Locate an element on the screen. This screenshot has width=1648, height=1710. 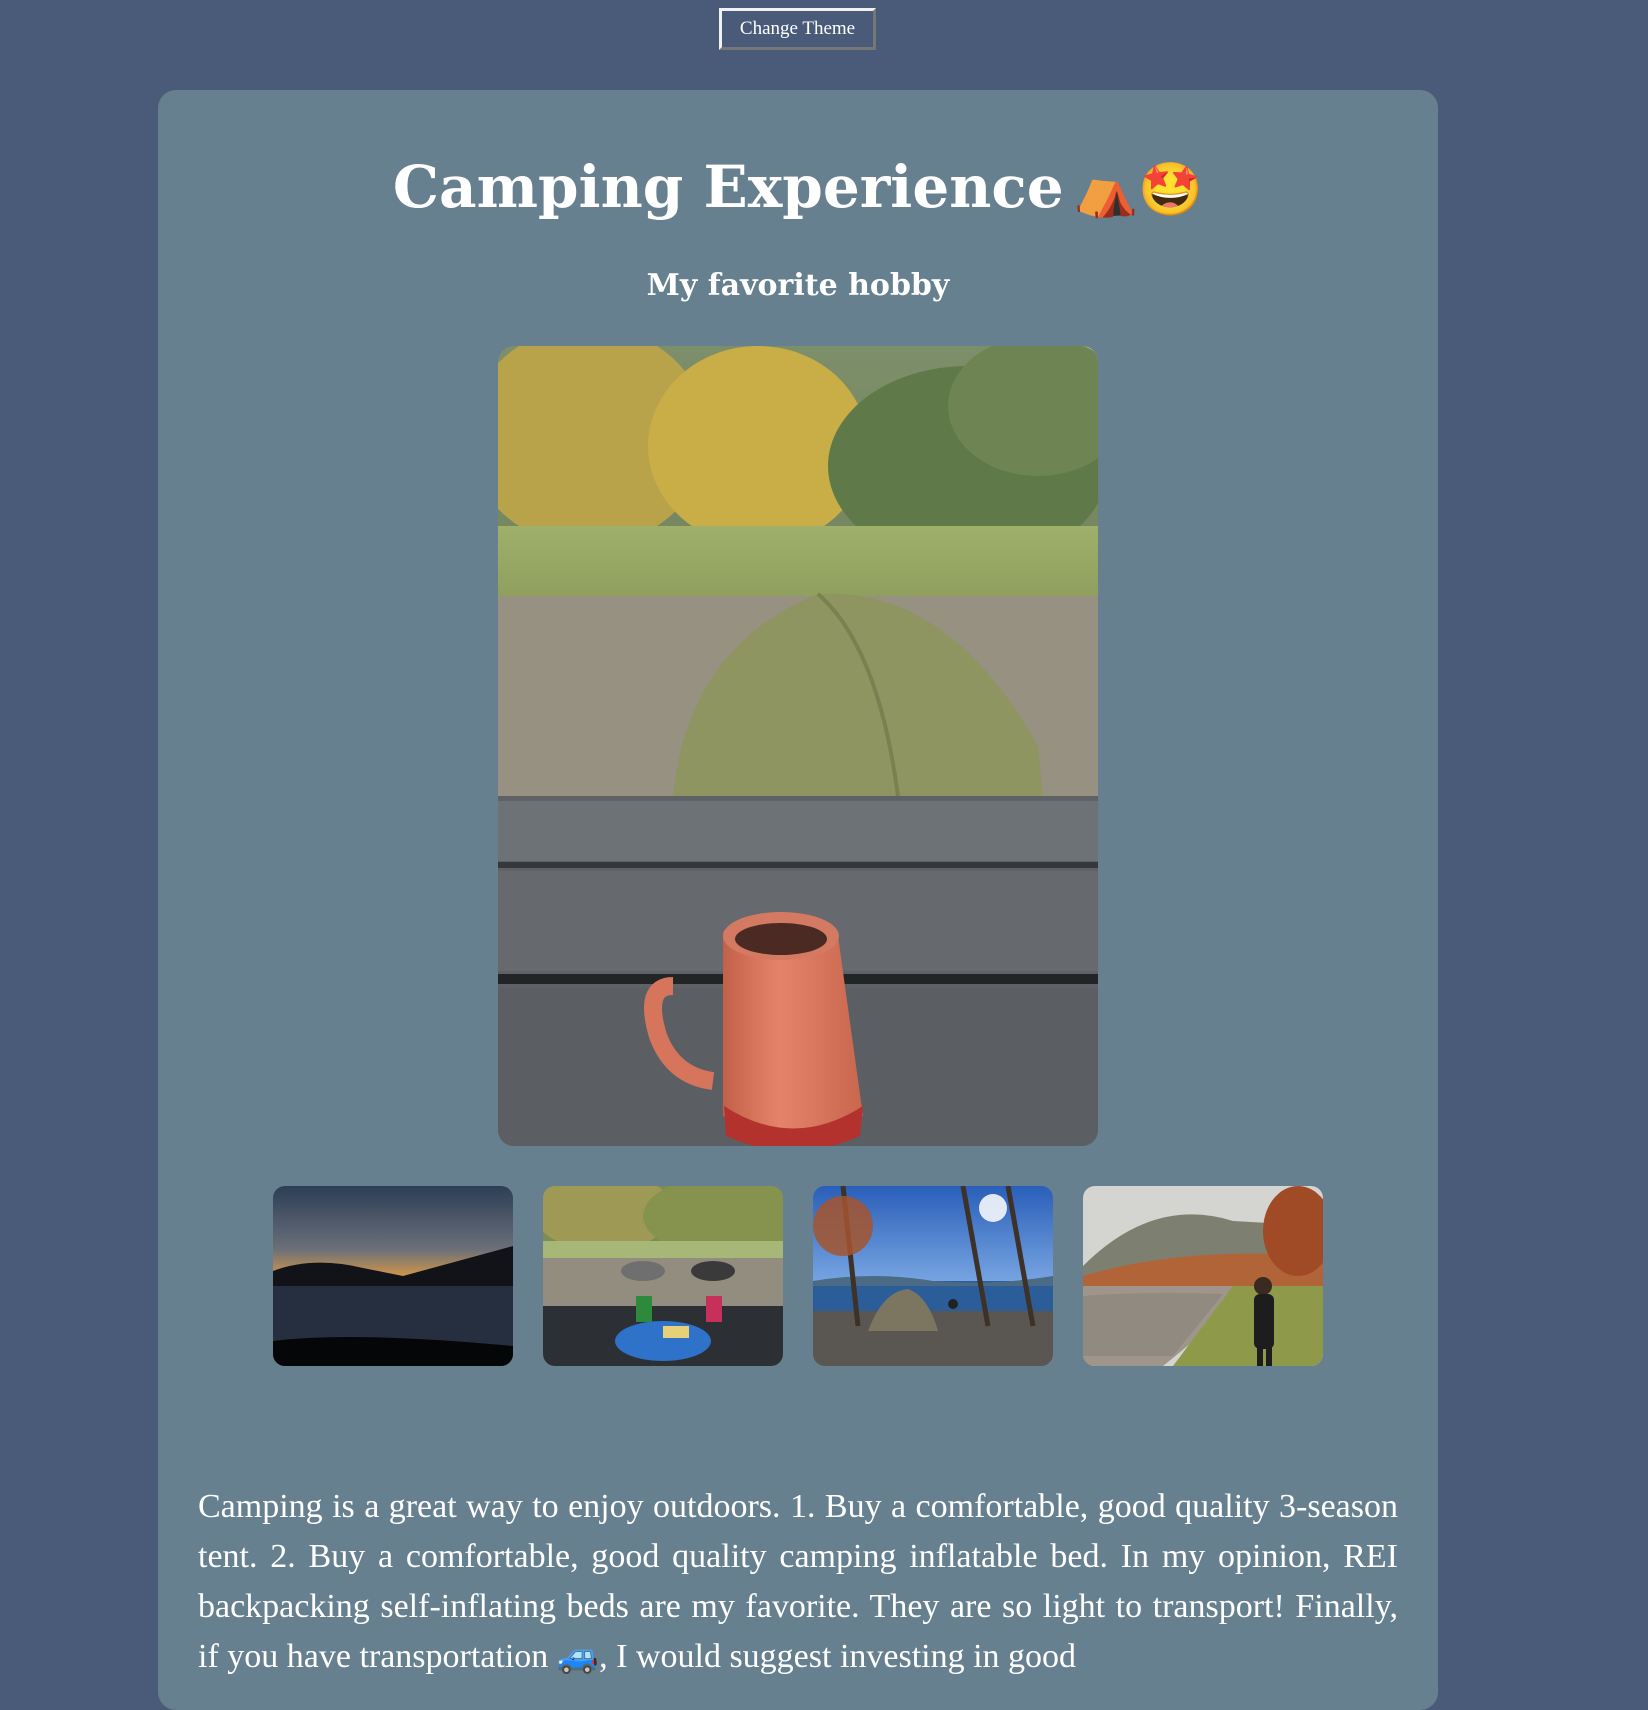
title-emoji: ⛺🤩 is located at coordinates (1138, 190).